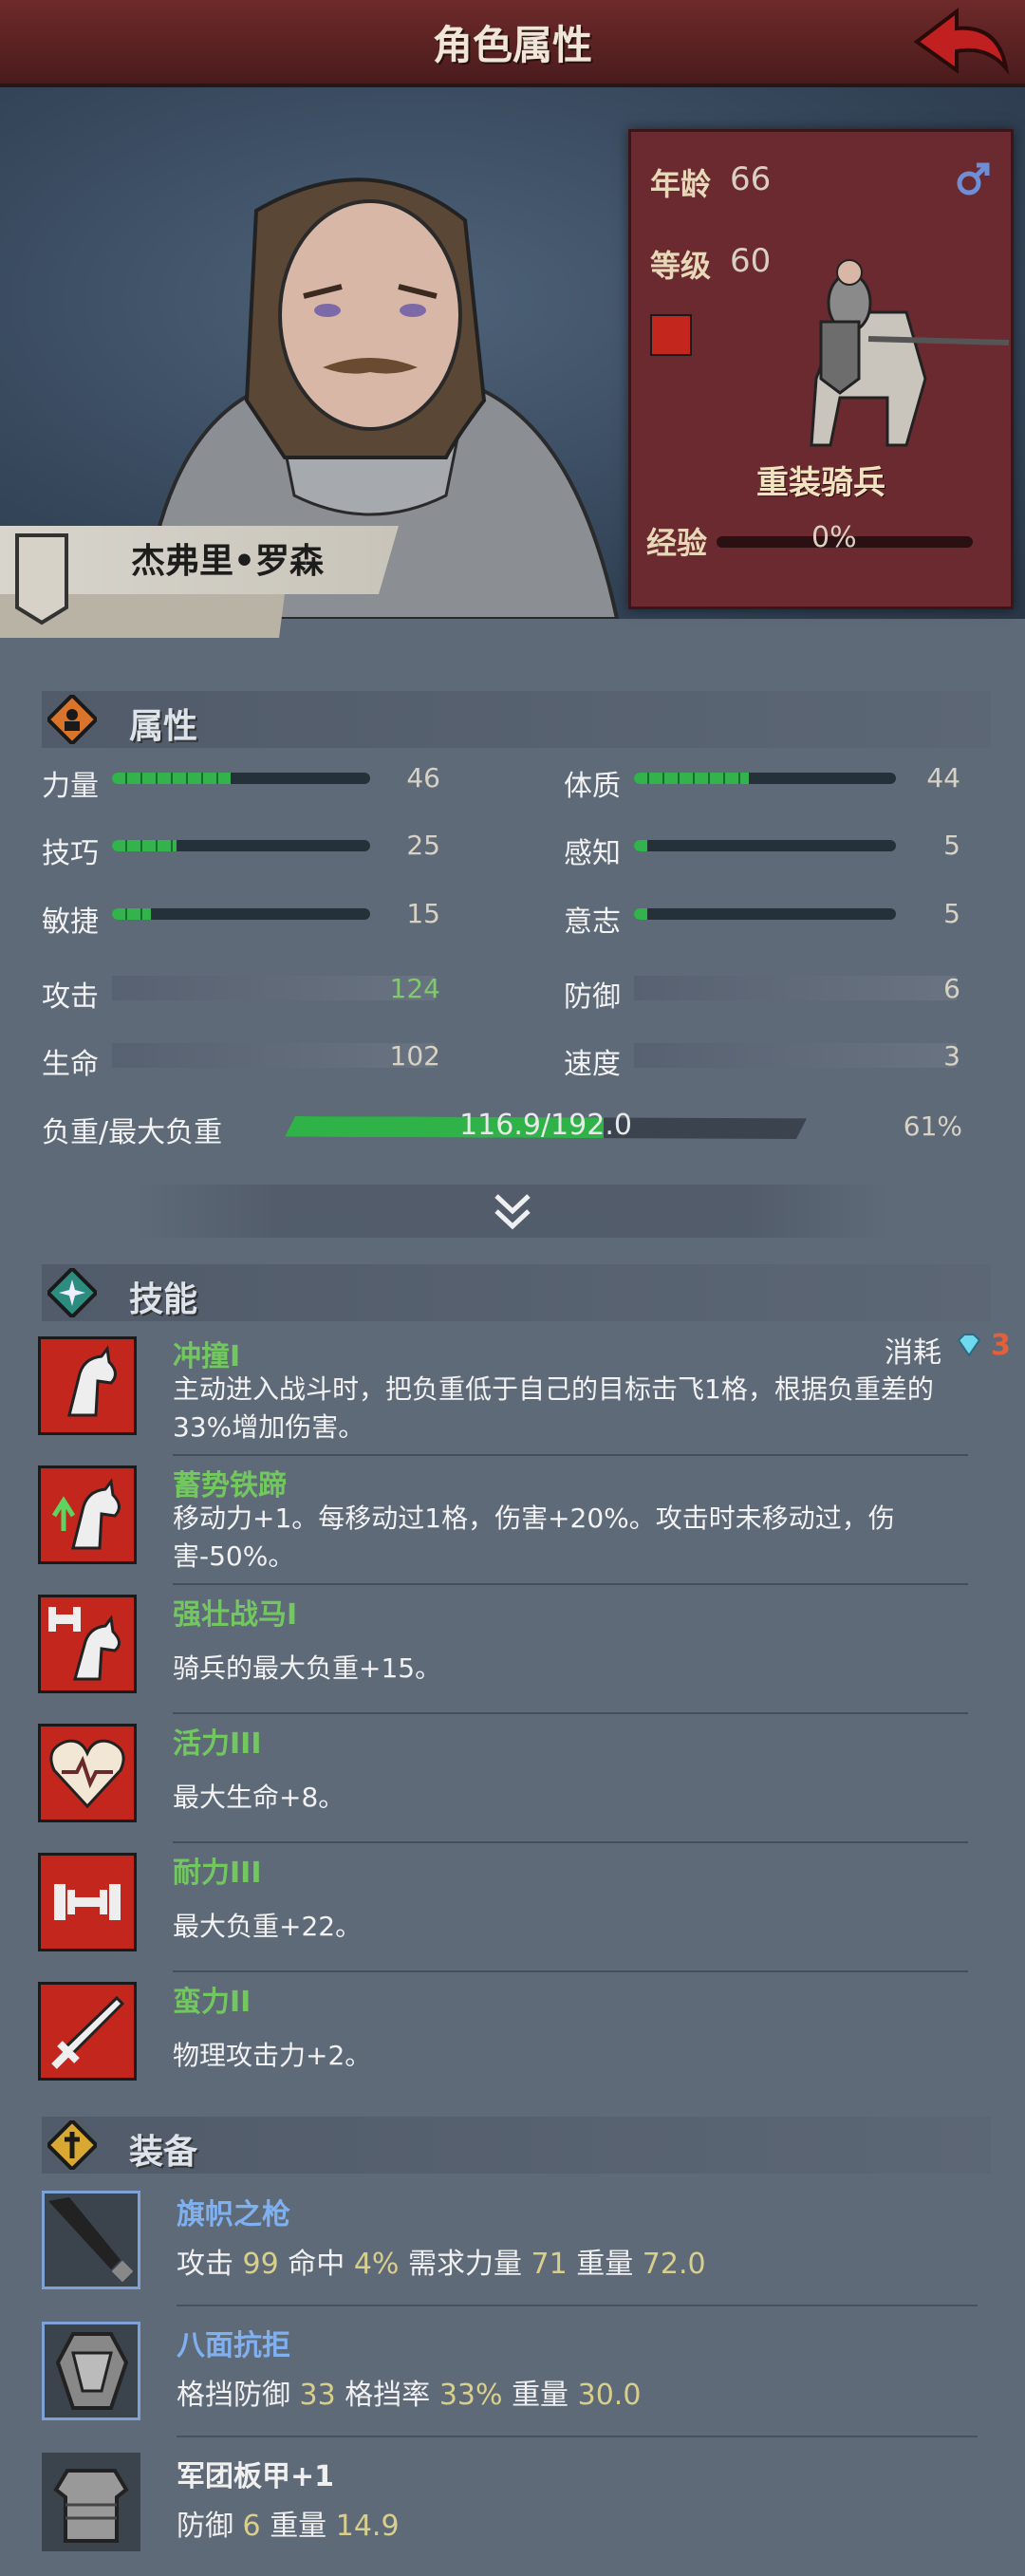  I want to click on stat-label-skill: 技巧, so click(70, 854).